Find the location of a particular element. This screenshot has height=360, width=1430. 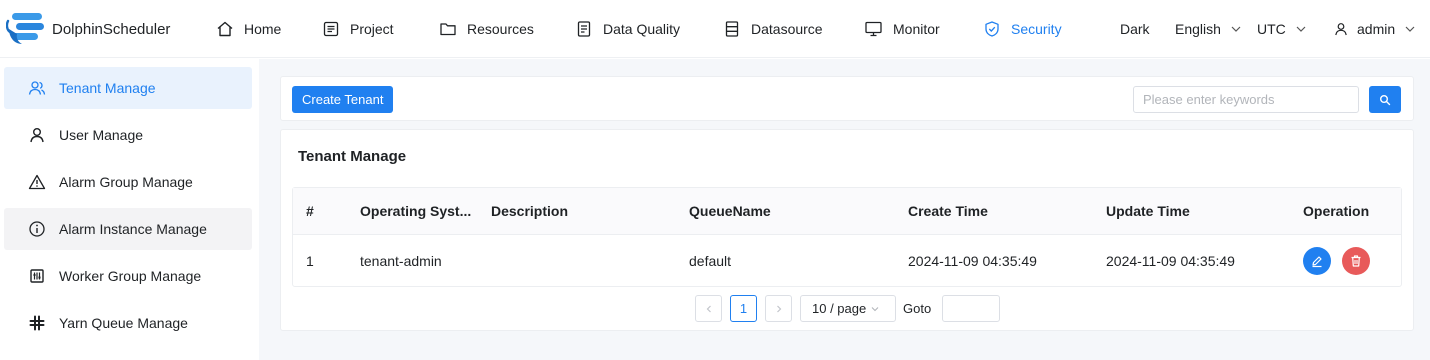

column-header-create-time: Create Time is located at coordinates (948, 211).